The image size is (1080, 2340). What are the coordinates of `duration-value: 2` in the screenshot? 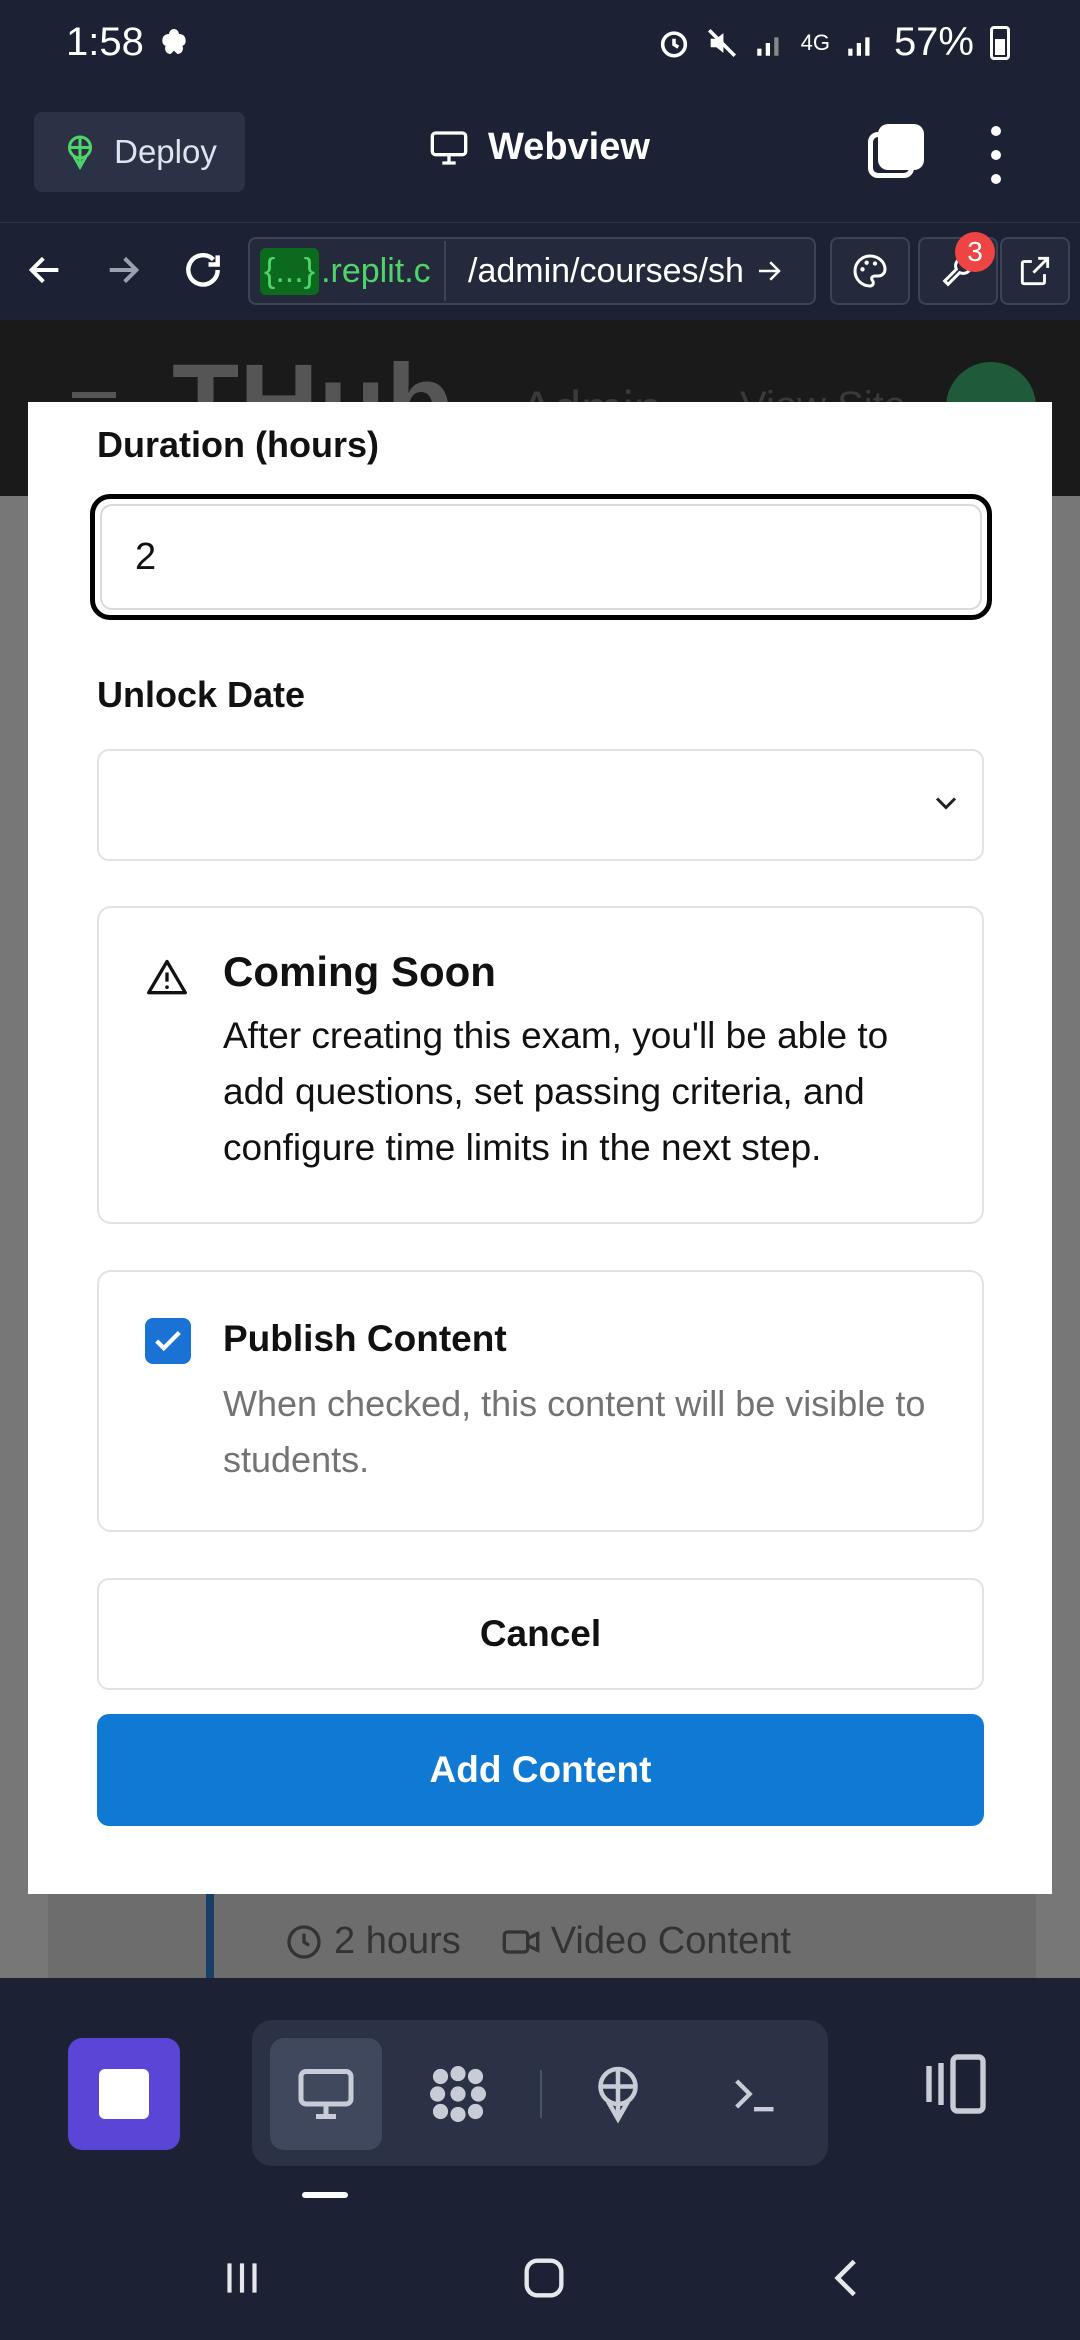 It's located at (146, 556).